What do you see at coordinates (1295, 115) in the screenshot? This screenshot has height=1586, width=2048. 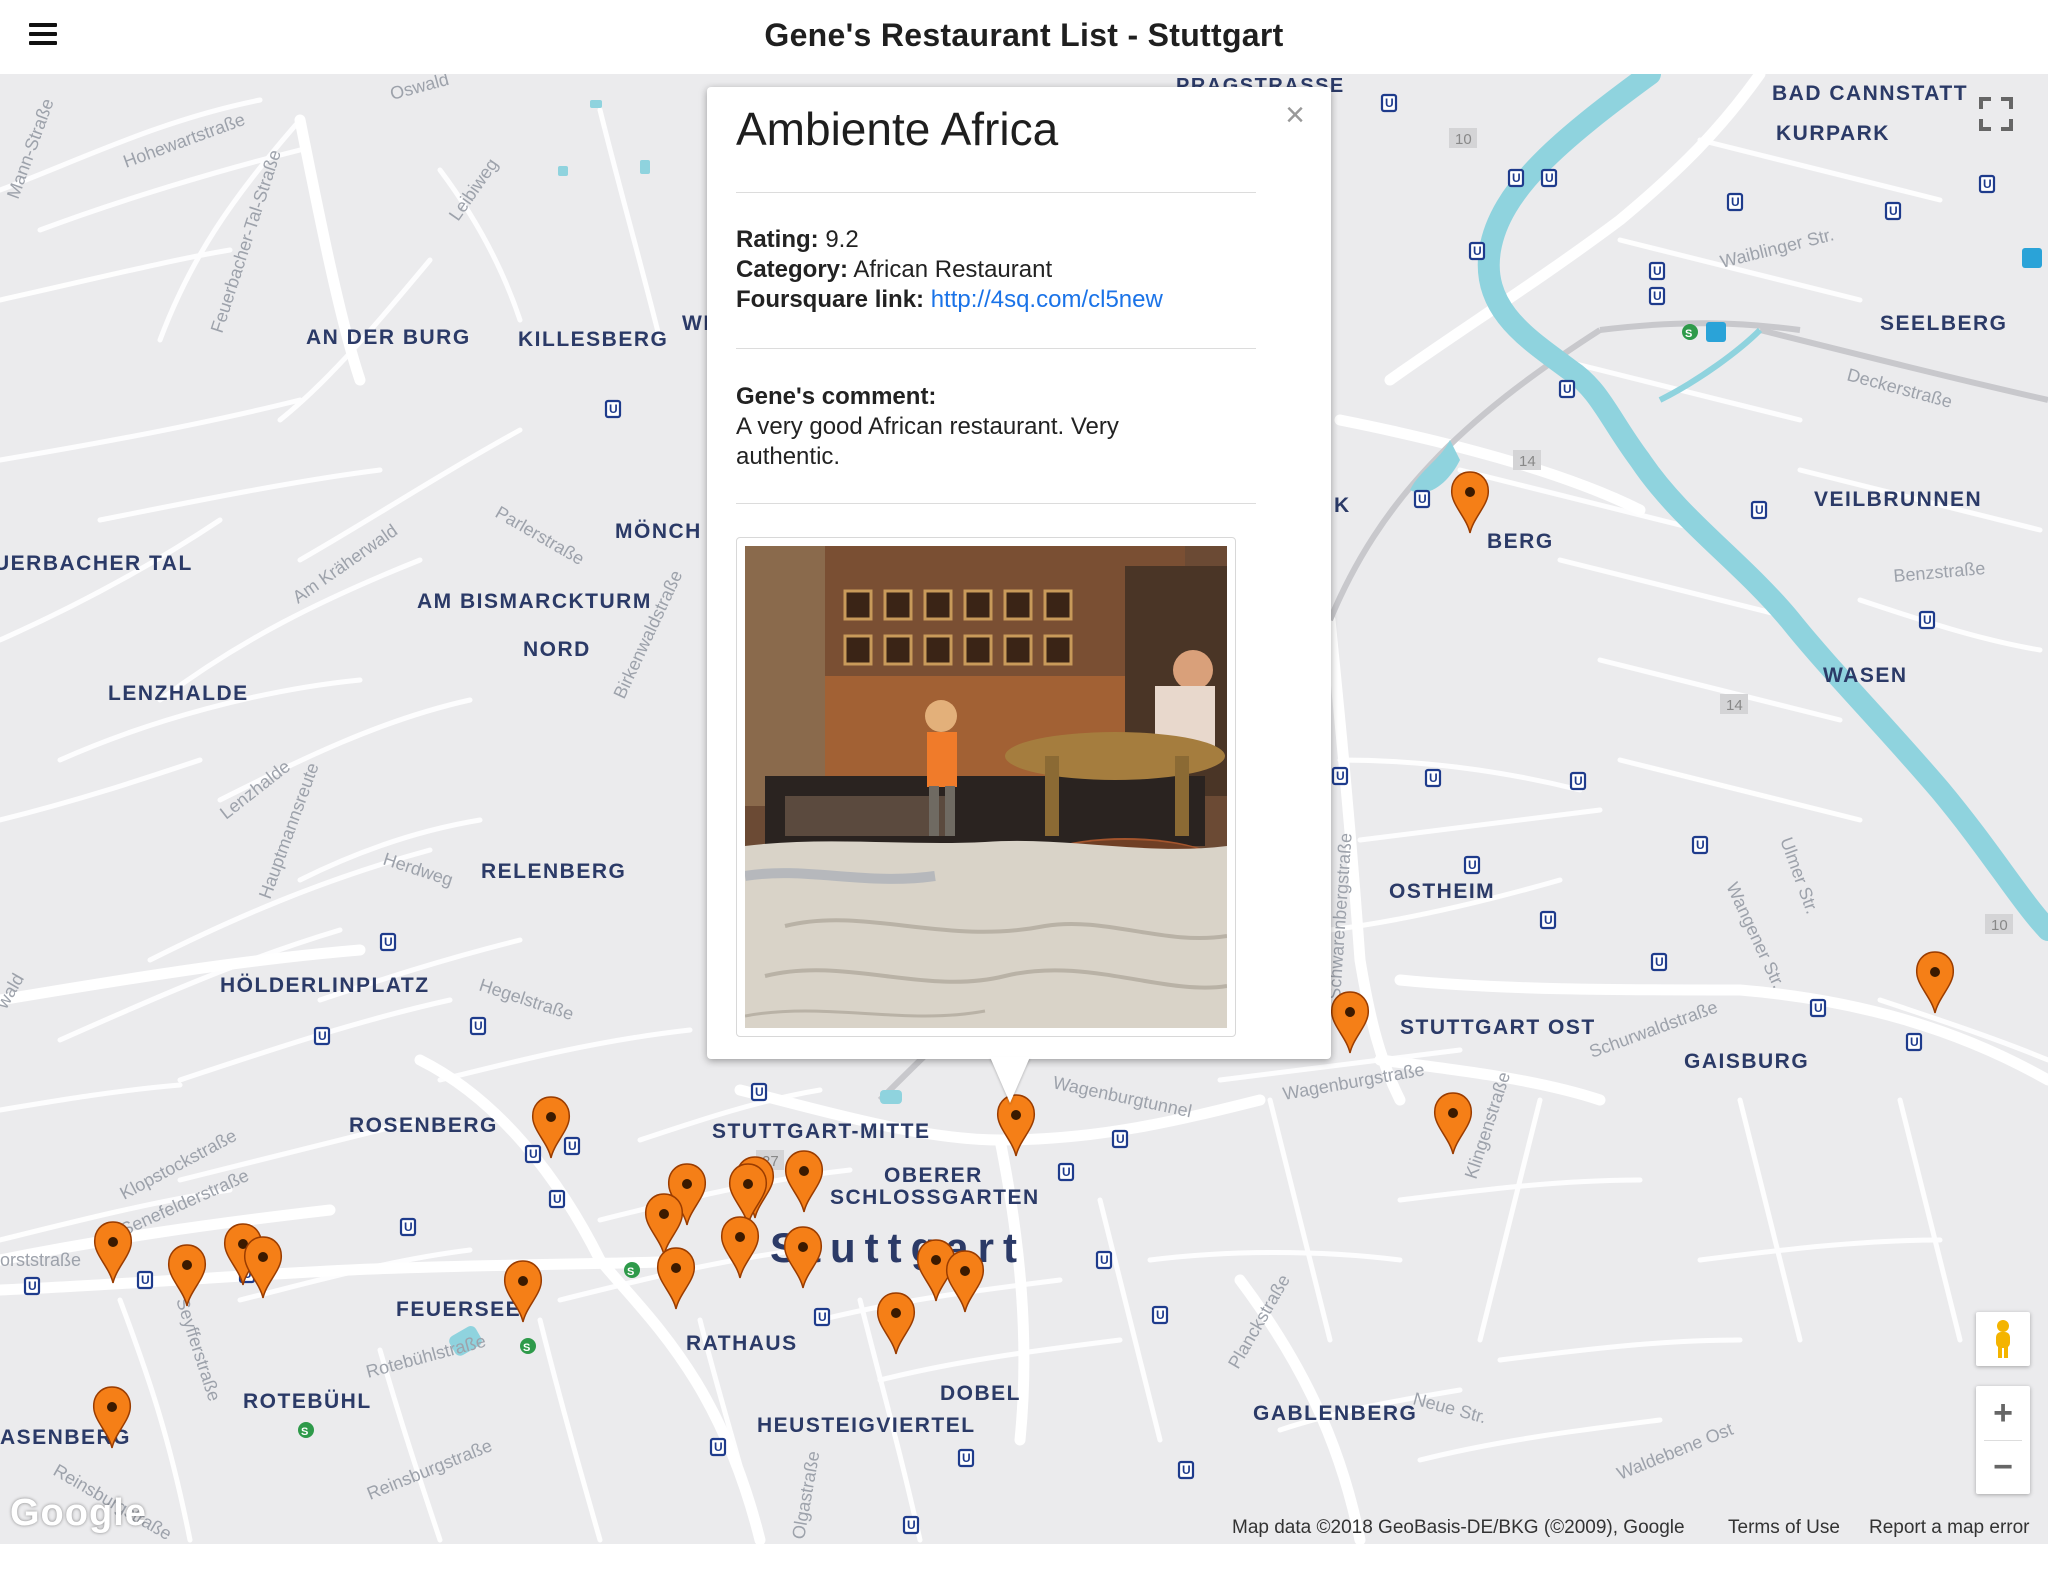 I see `close-icon: ×` at bounding box center [1295, 115].